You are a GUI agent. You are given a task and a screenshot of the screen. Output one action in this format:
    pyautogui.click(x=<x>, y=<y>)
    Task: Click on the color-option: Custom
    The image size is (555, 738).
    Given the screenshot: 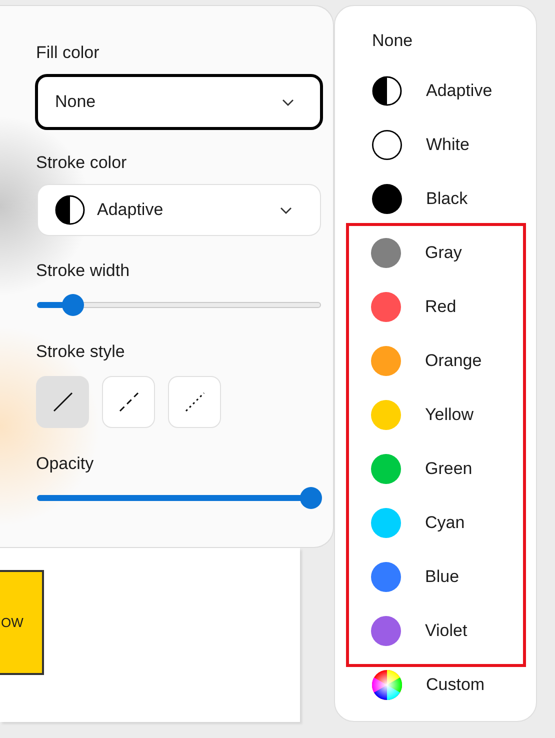 What is the action you would take?
    pyautogui.click(x=436, y=685)
    